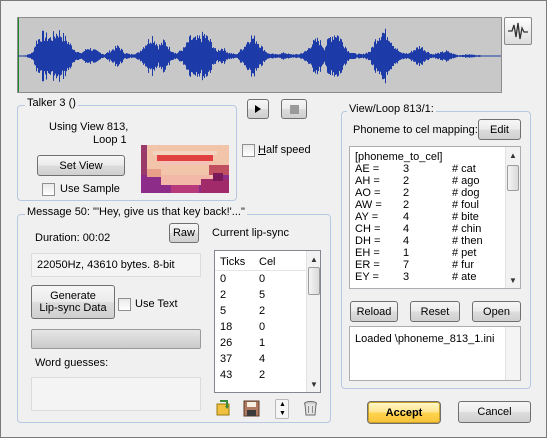  I want to click on comment-text: # cat, so click(464, 169).